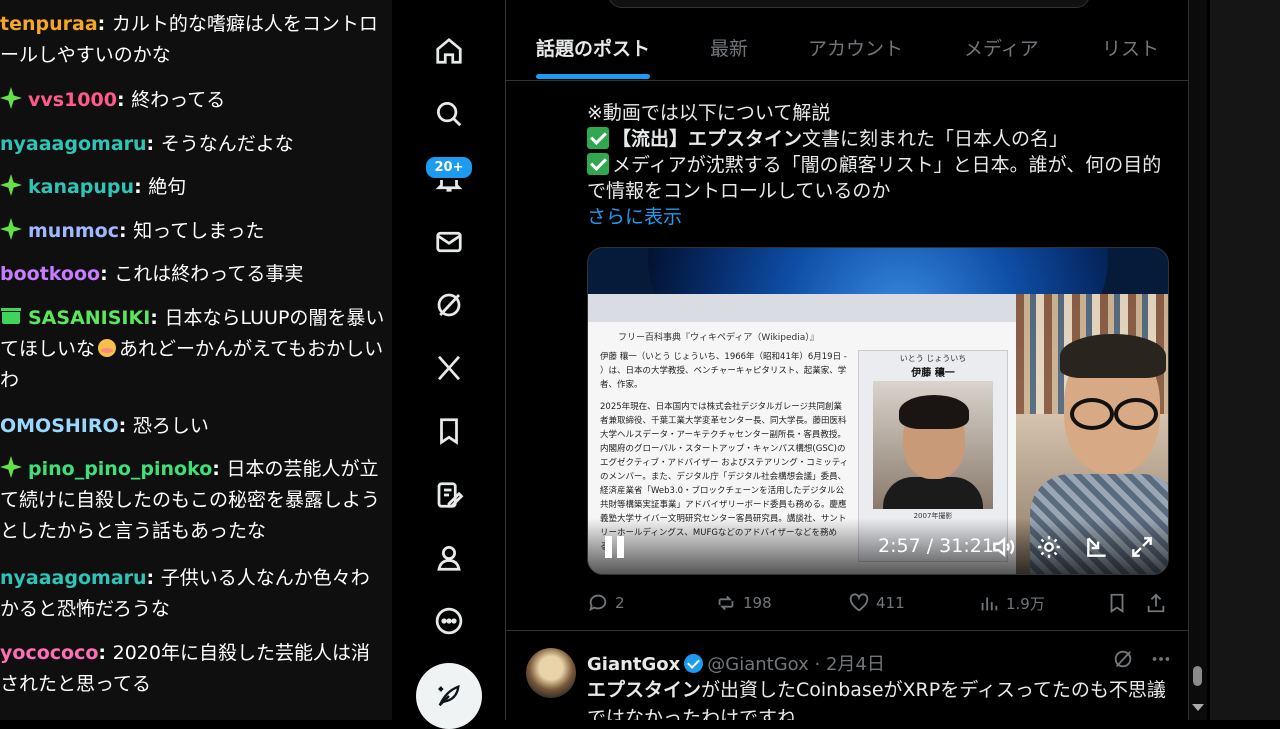 This screenshot has width=1280, height=729. I want to click on more-options-icon, so click(1161, 659).